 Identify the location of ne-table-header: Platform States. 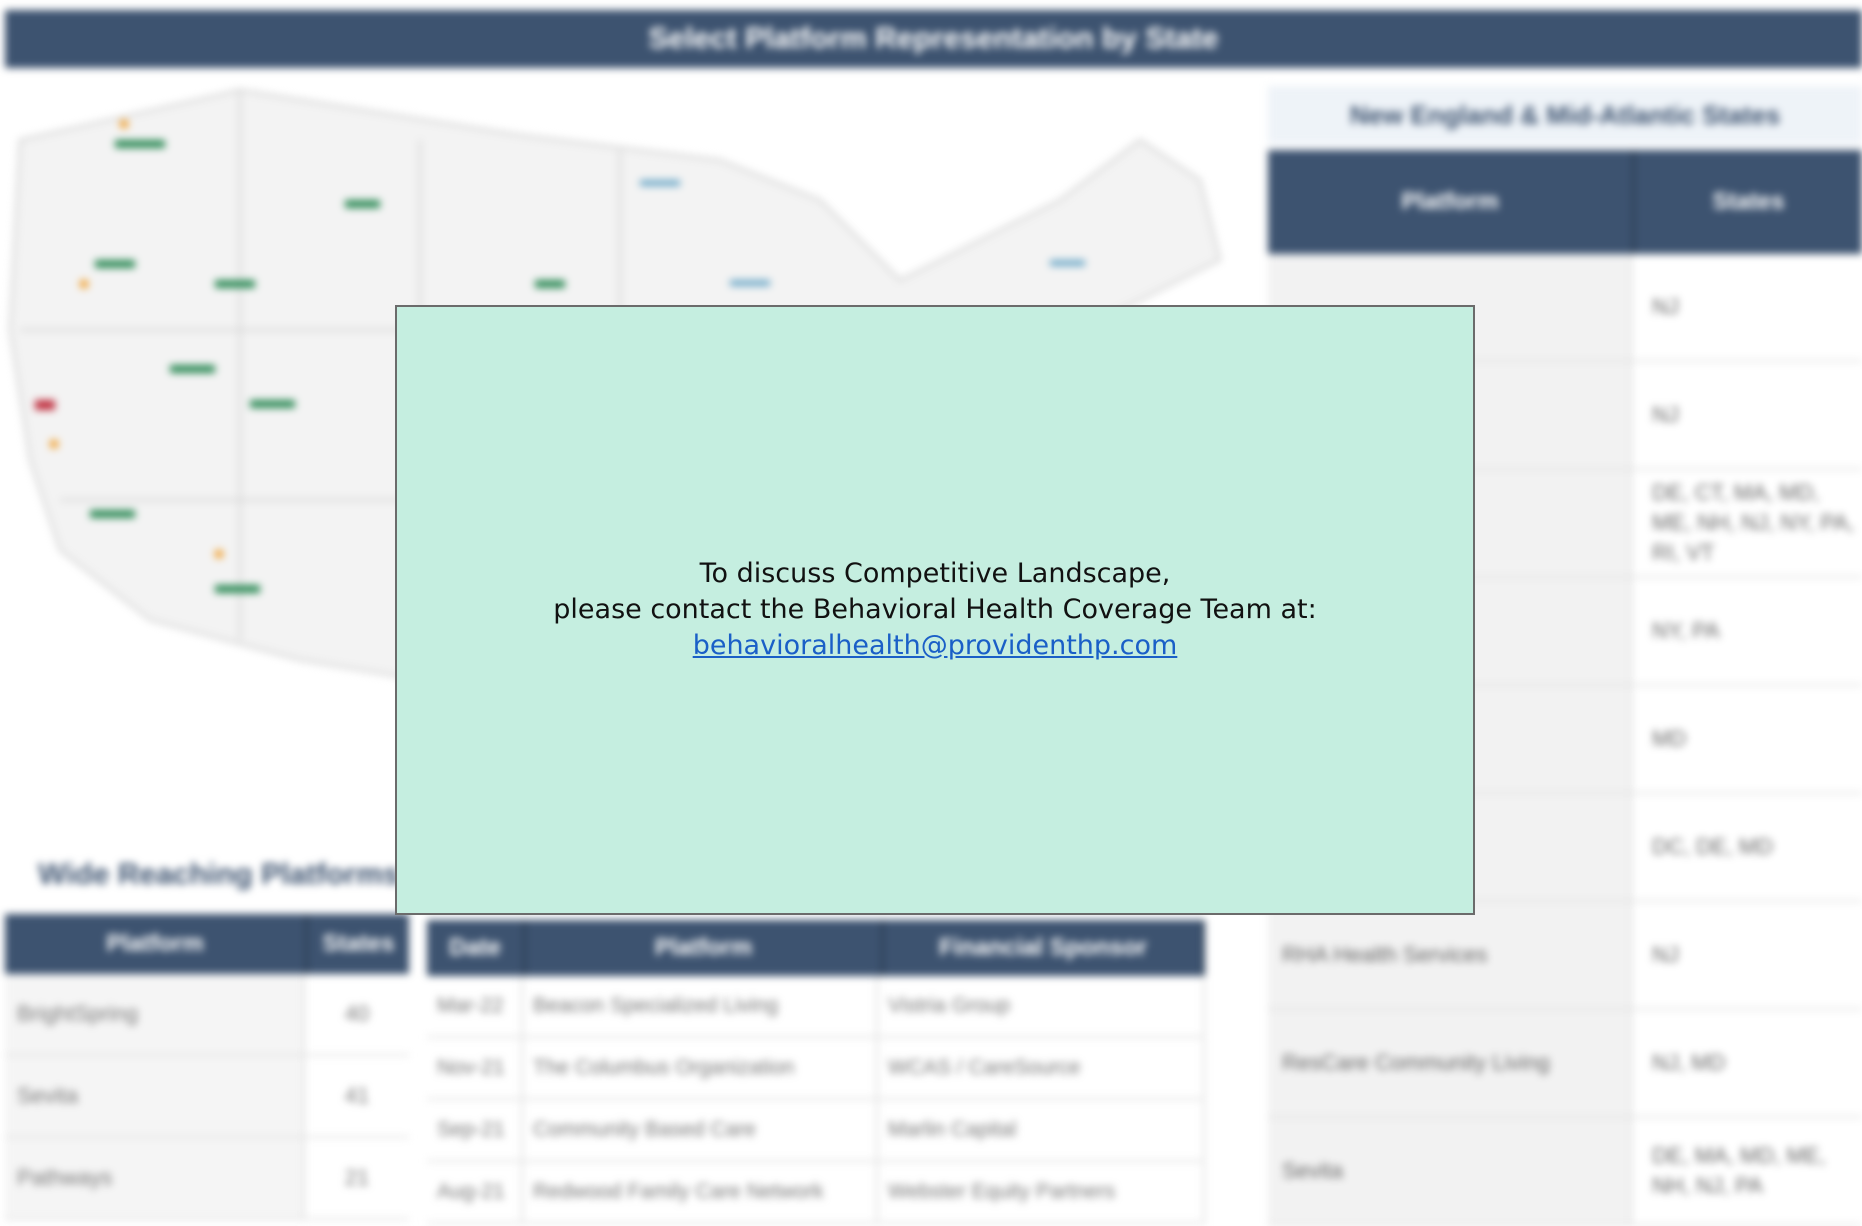
(1565, 202).